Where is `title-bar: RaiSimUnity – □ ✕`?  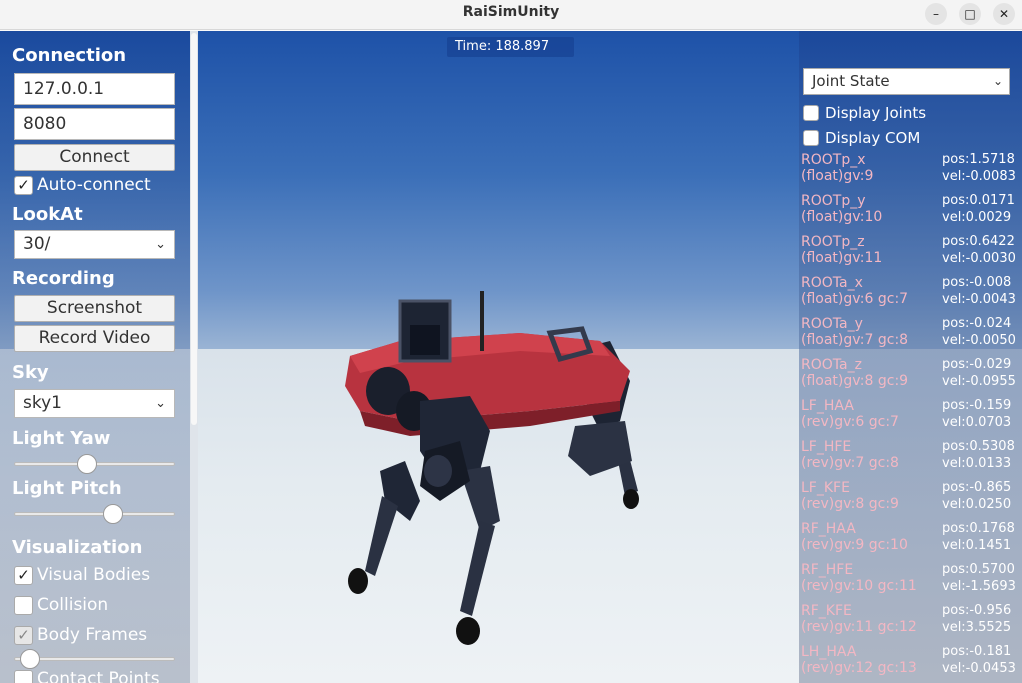 title-bar: RaiSimUnity – □ ✕ is located at coordinates (511, 15).